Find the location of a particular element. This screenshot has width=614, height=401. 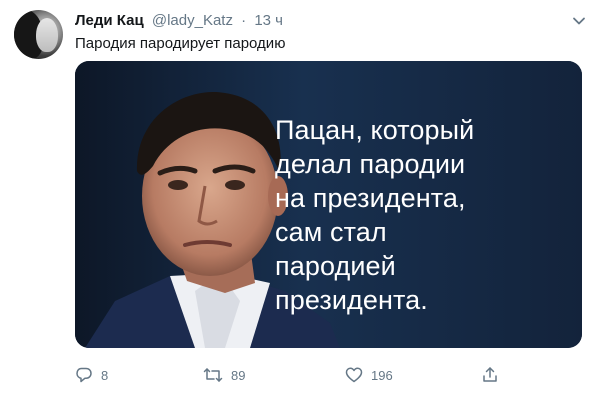

tweet-actions: 8 89 196 is located at coordinates (290, 375).